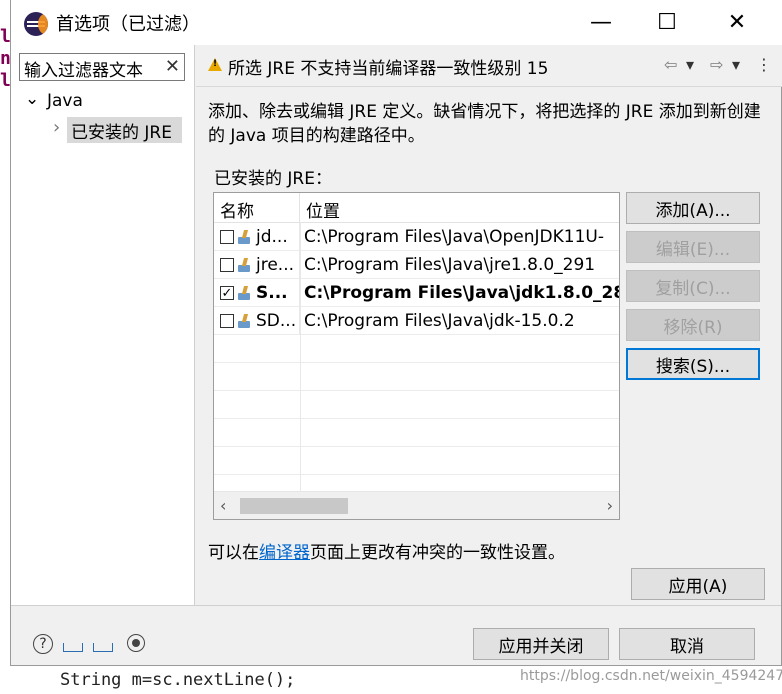 This screenshot has width=782, height=694. What do you see at coordinates (698, 584) in the screenshot?
I see `apply-button: 应用(A)` at bounding box center [698, 584].